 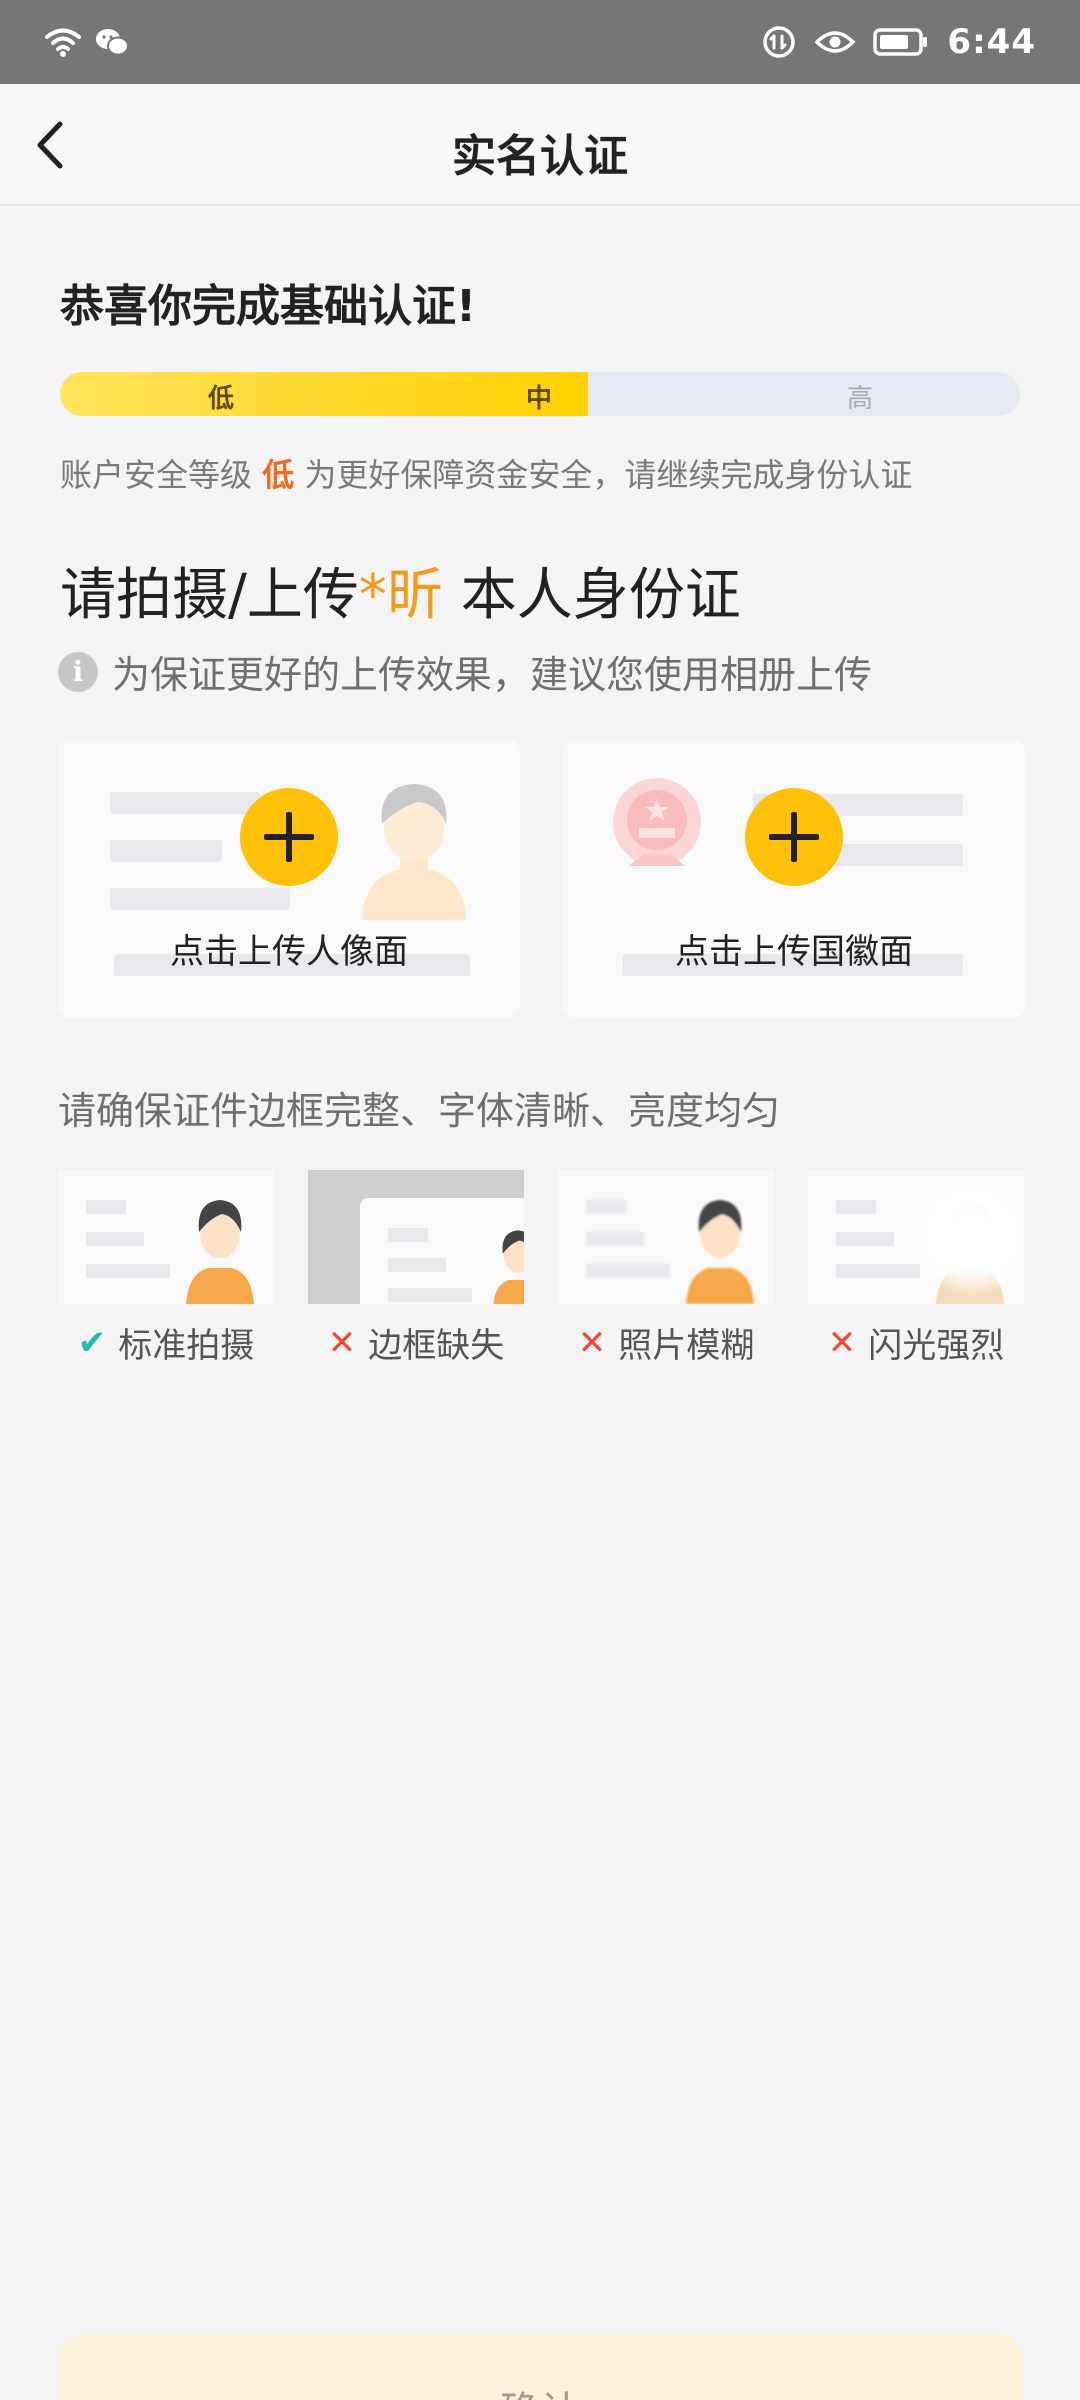 I want to click on upload-heading: 请拍摄/上传*昕 本人身份证, so click(x=400, y=590).